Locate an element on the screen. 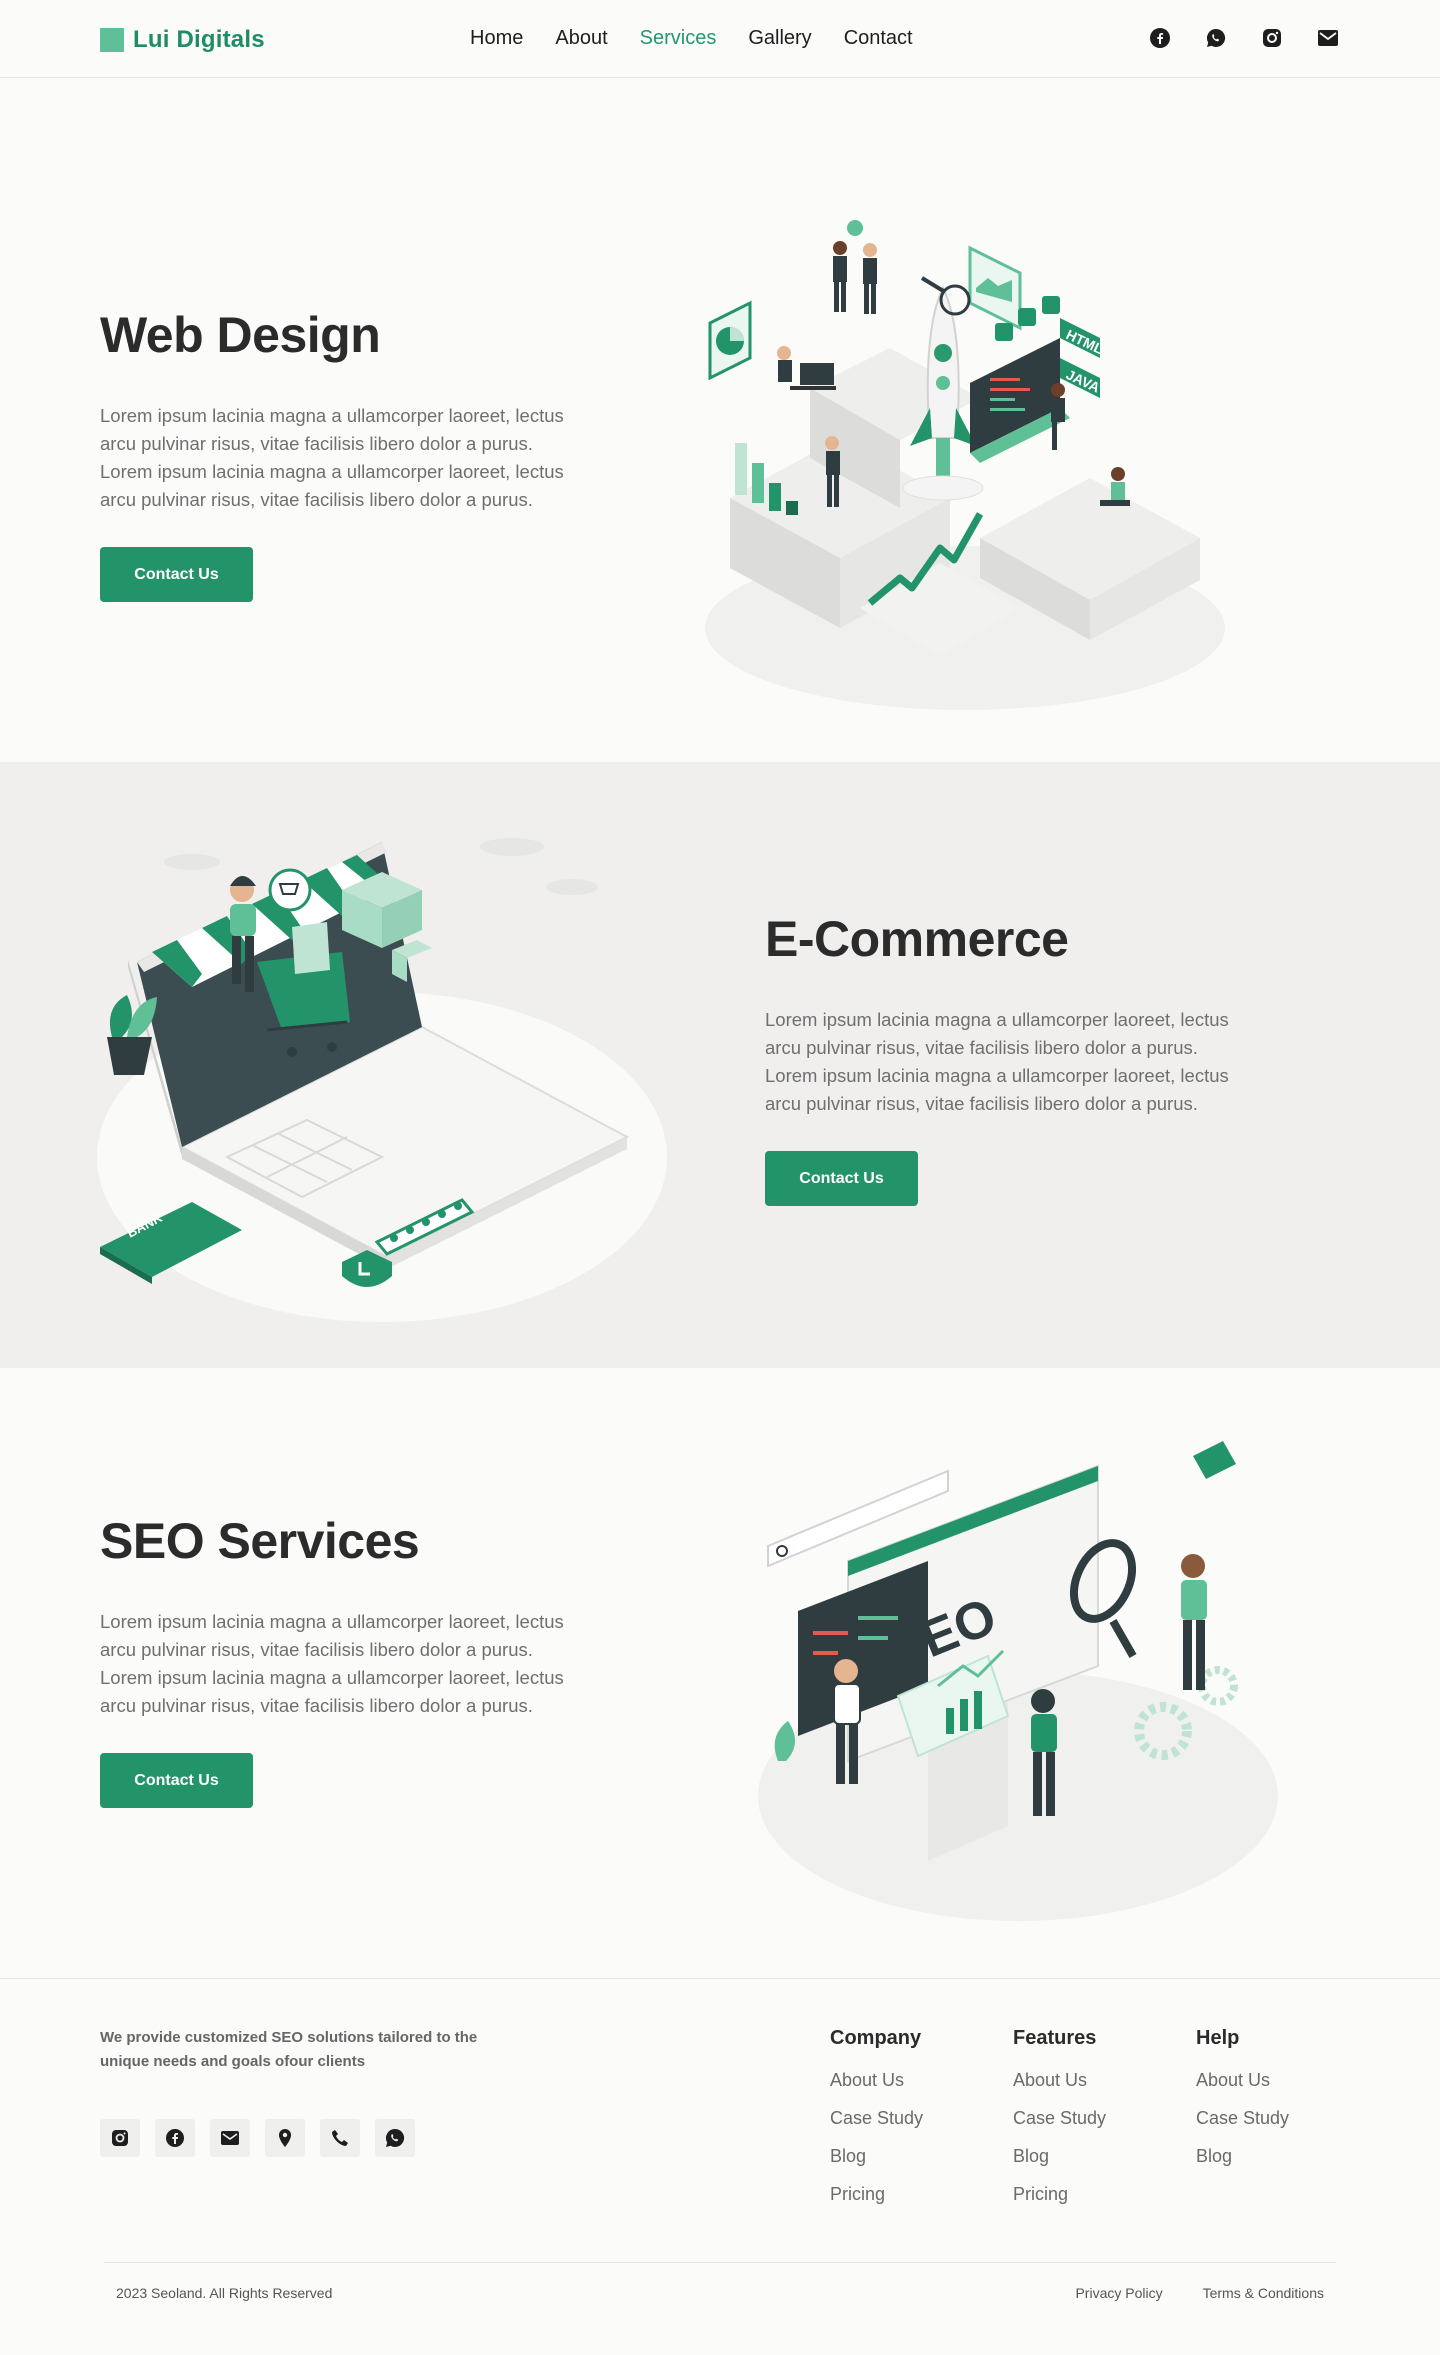  header-social-links is located at coordinates (1244, 38).